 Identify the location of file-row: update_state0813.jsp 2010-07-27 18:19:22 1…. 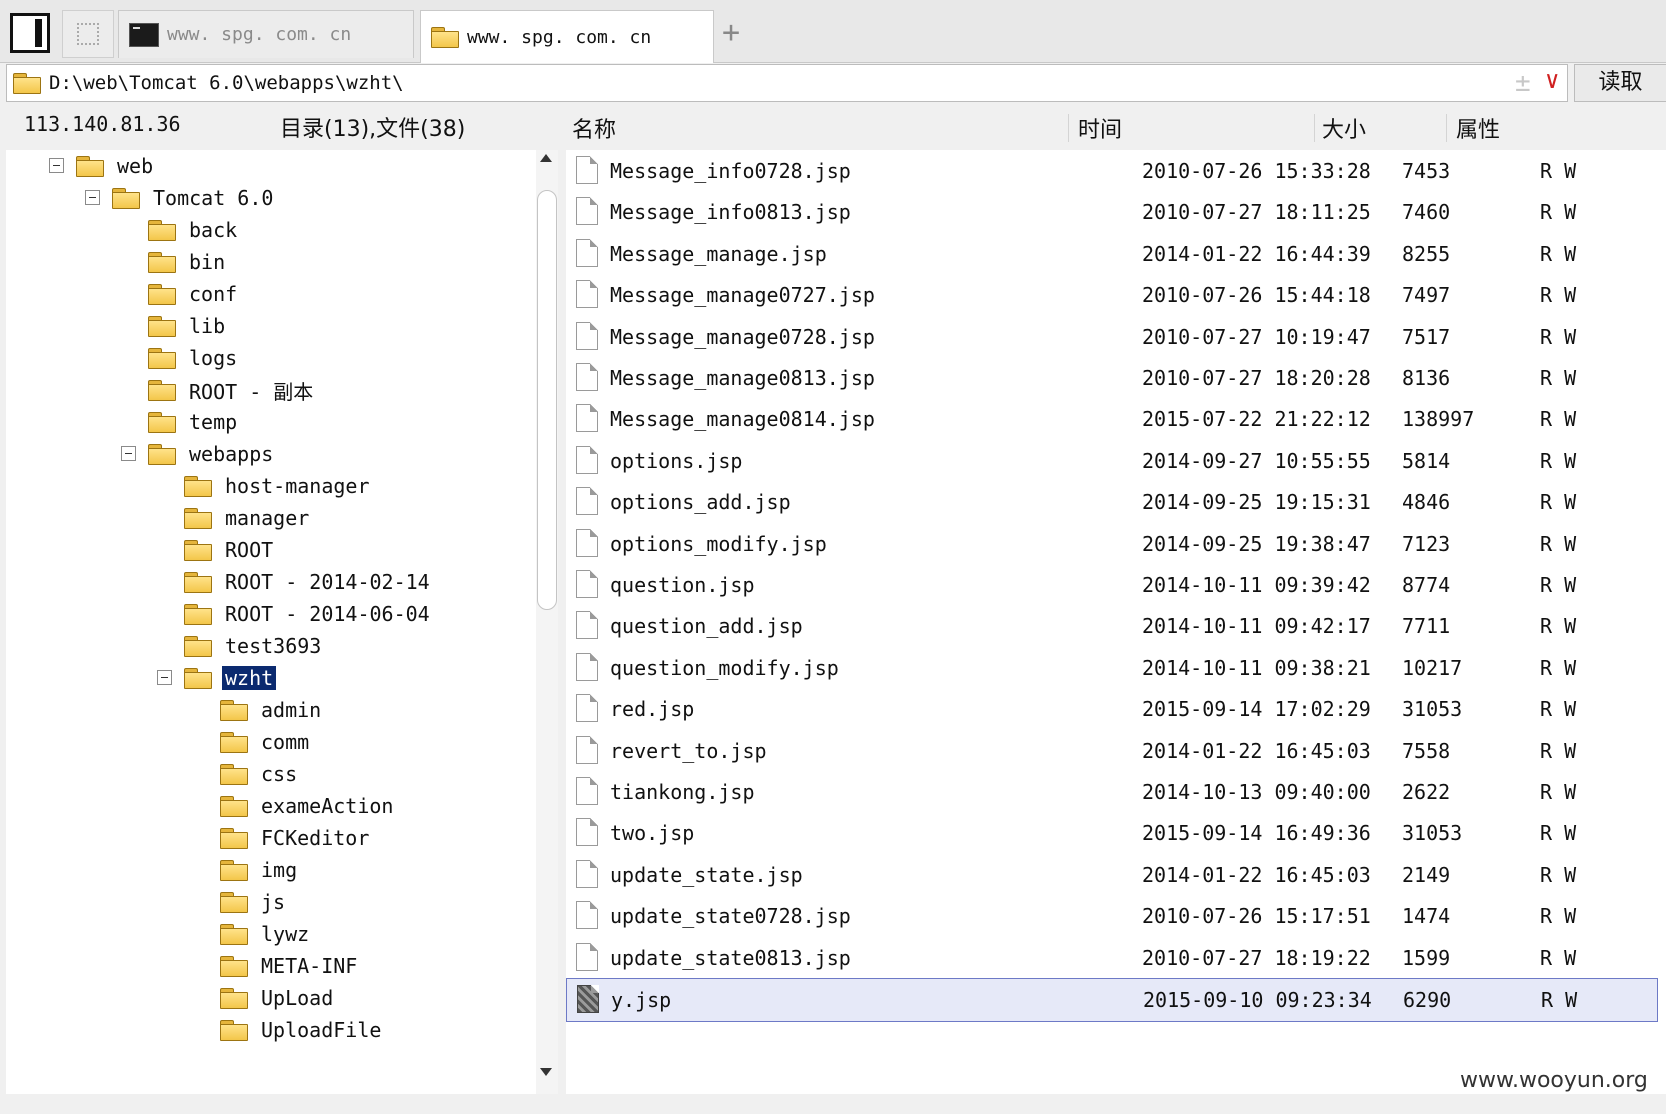
(1112, 959).